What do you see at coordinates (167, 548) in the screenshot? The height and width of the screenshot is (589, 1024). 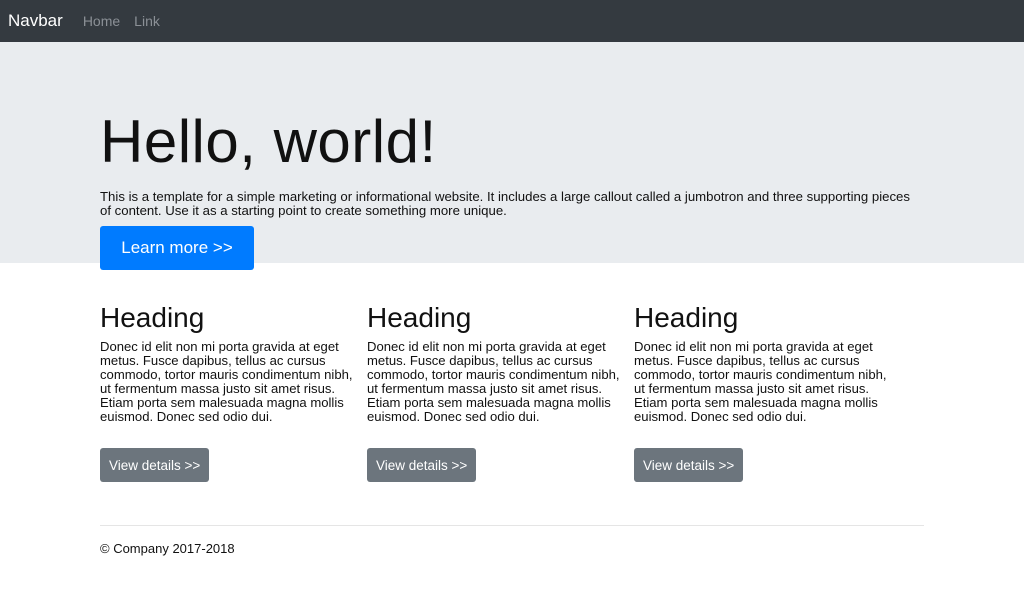 I see `footer-copyright: © Company 2017-2018` at bounding box center [167, 548].